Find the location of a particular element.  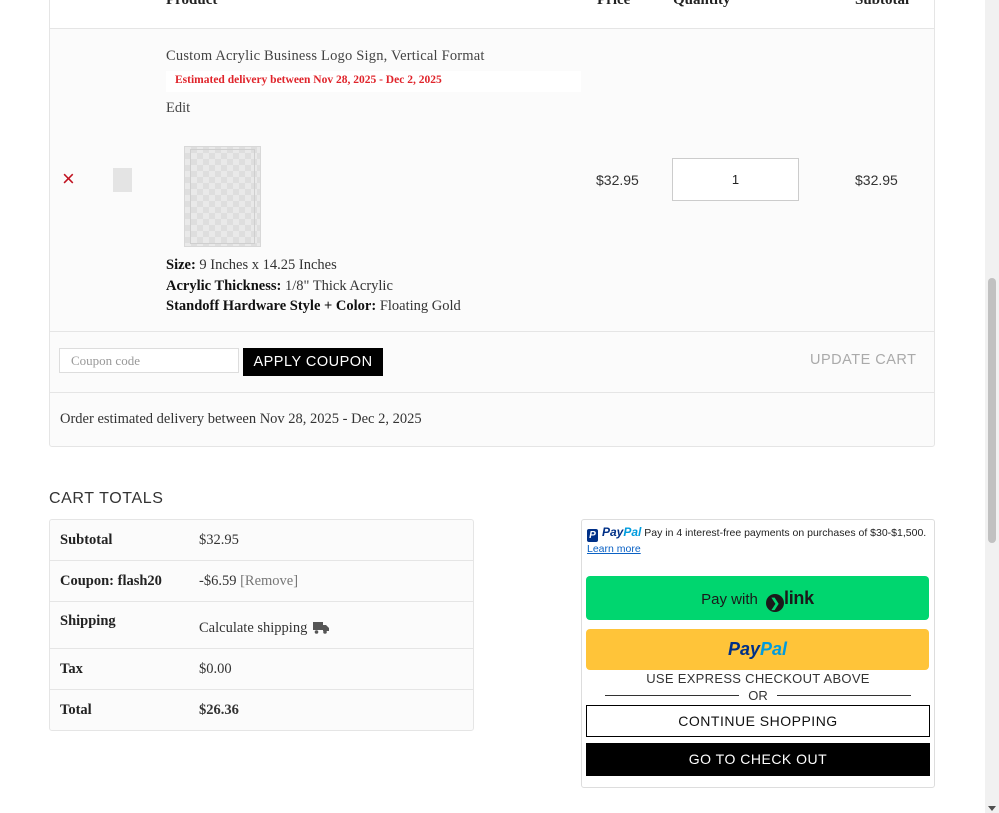

totals-row-total: Total $26.36 is located at coordinates (261, 710).